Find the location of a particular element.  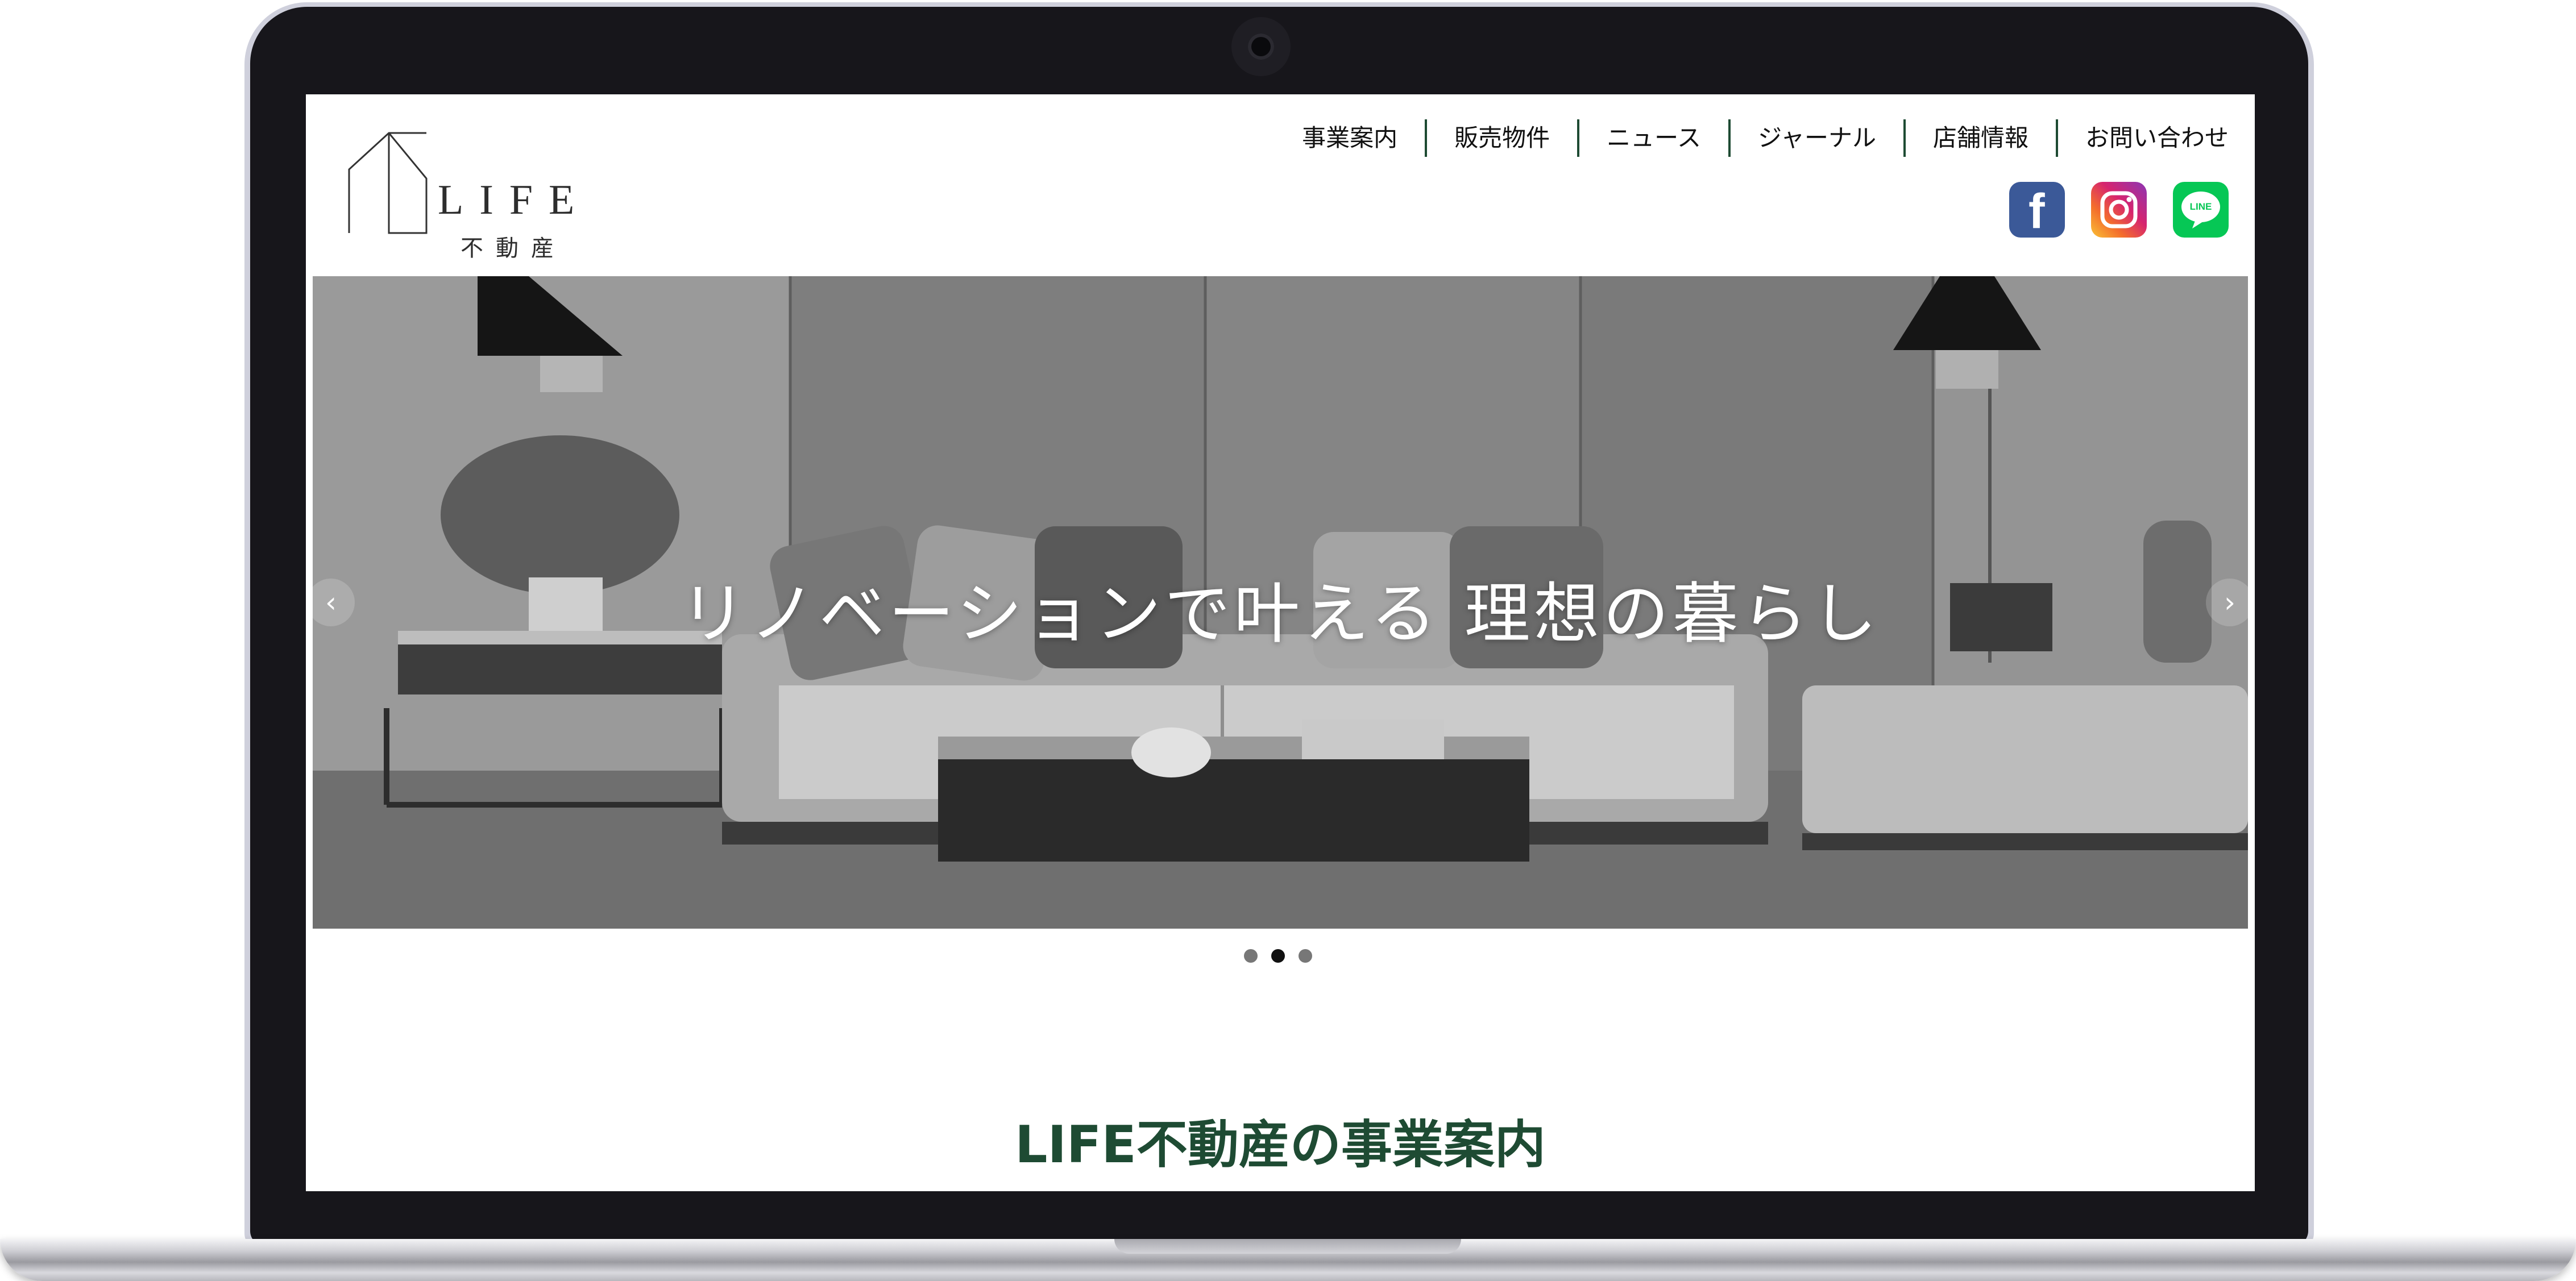

house-logo-icon is located at coordinates (388, 183).